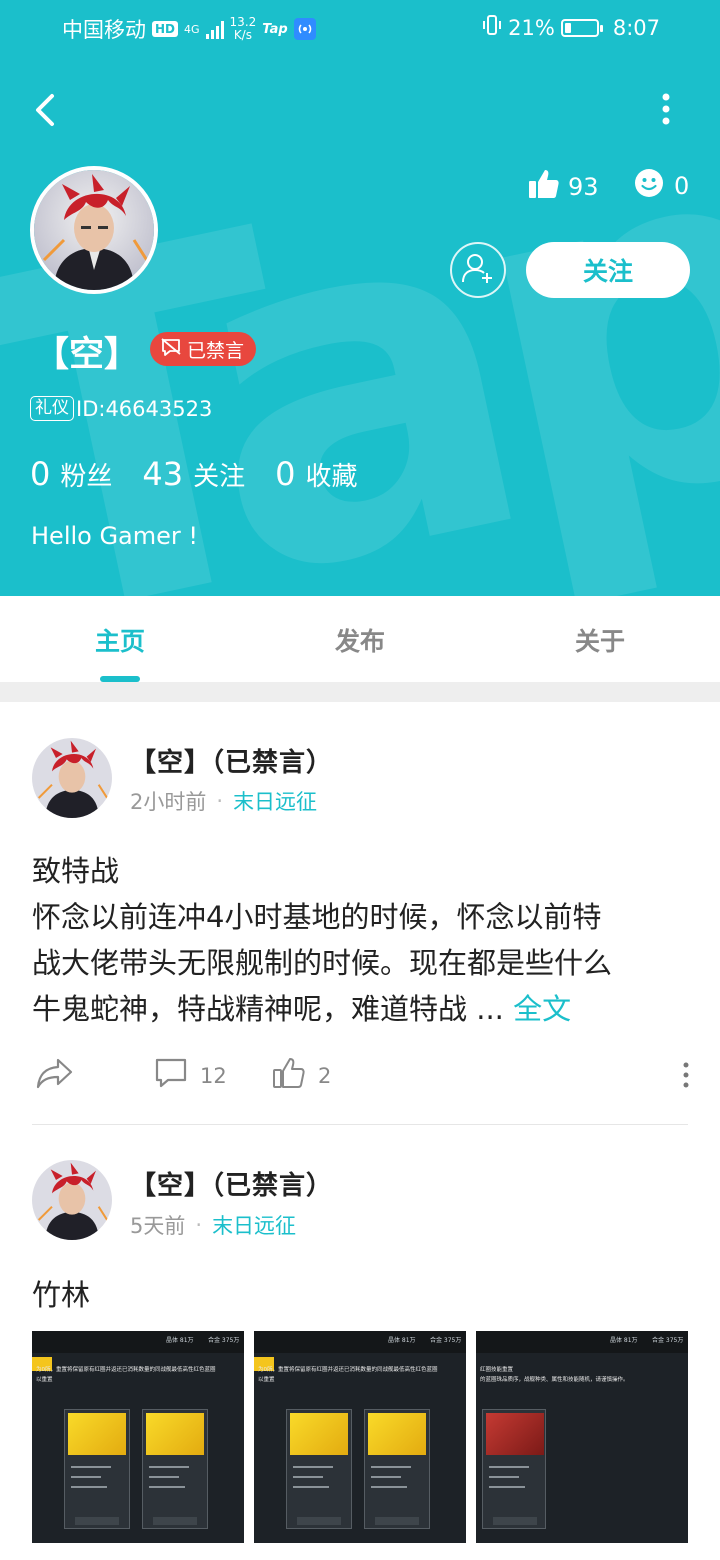 The image size is (720, 1560). I want to click on status-bar: 中国移动 HD 4G 13.2 K/s Tap 21% 8:07, so click(360, 28).